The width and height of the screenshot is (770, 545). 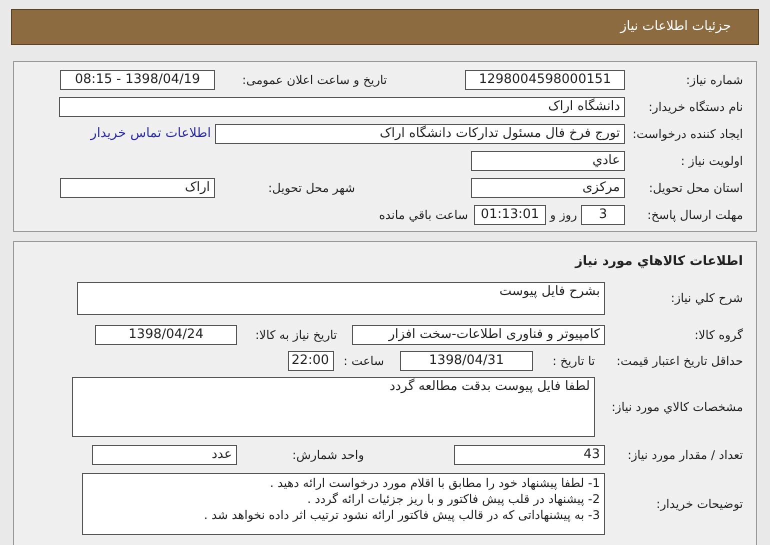 What do you see at coordinates (603, 215) in the screenshot?
I see `field-value: 3` at bounding box center [603, 215].